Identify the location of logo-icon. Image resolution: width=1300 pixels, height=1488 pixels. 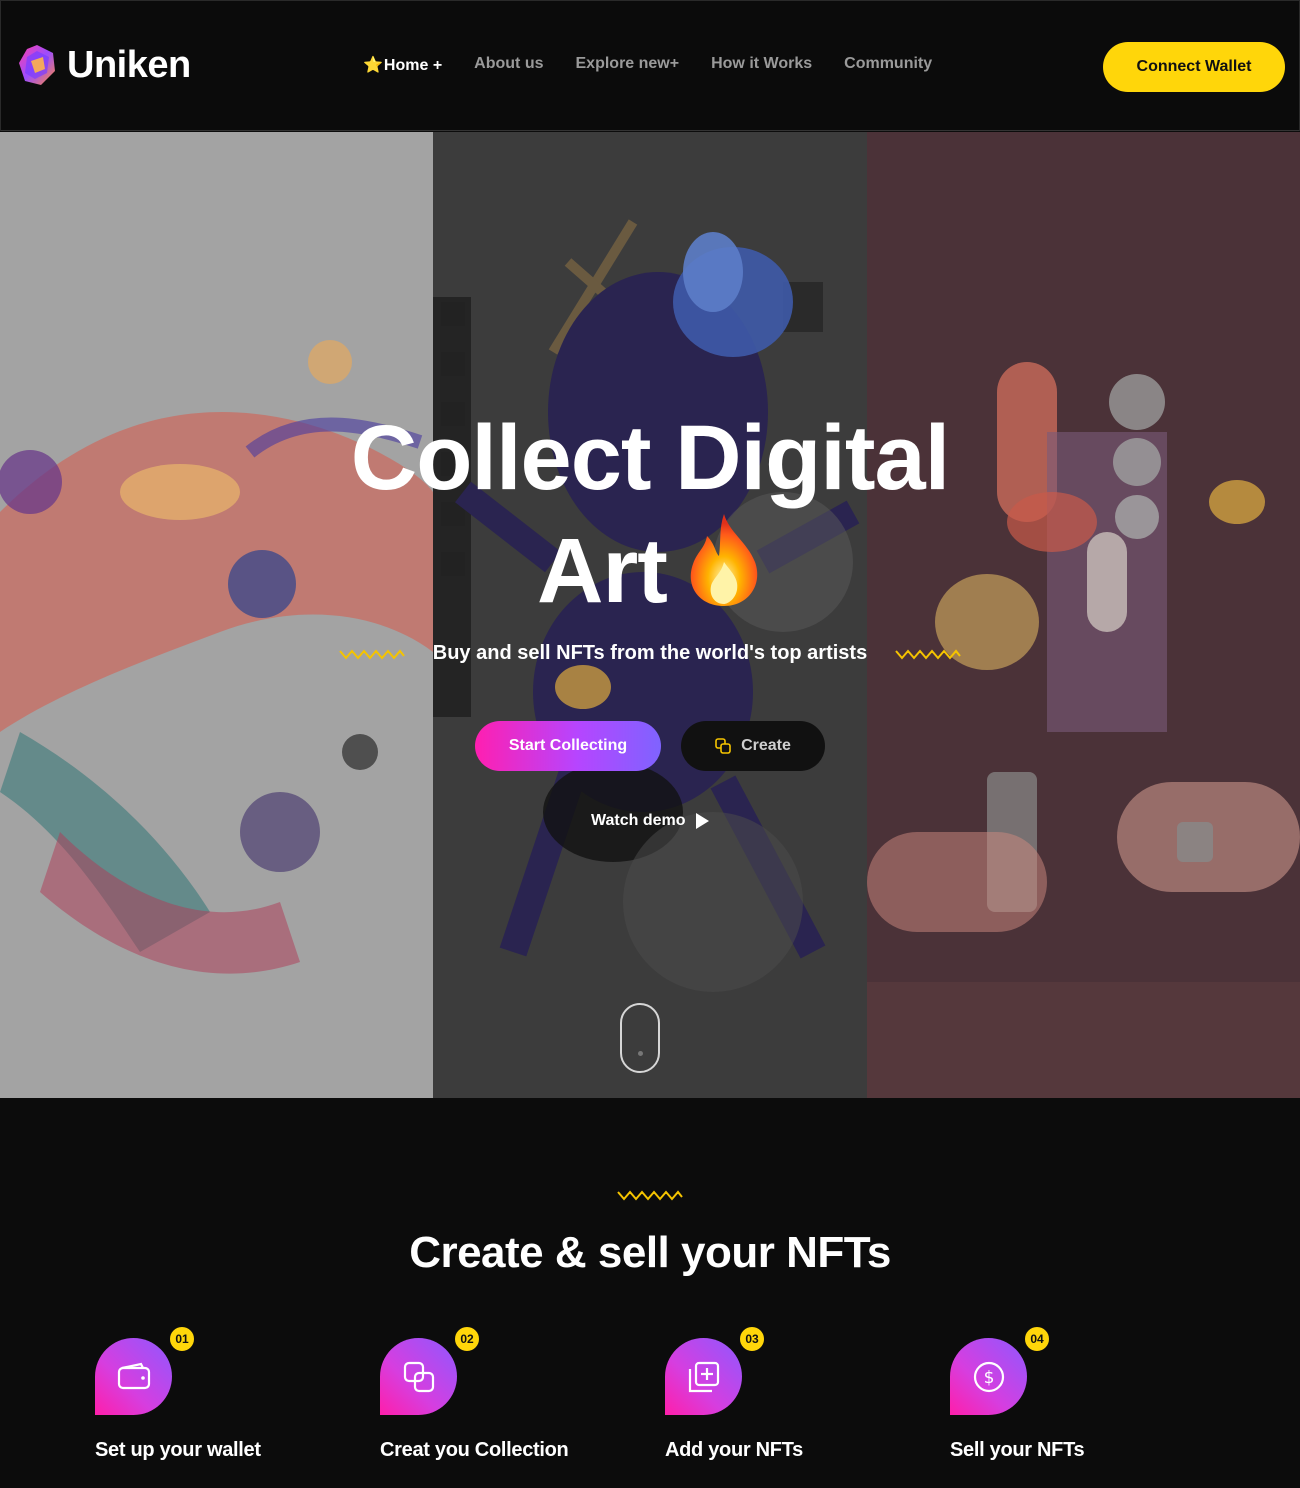
(37, 65).